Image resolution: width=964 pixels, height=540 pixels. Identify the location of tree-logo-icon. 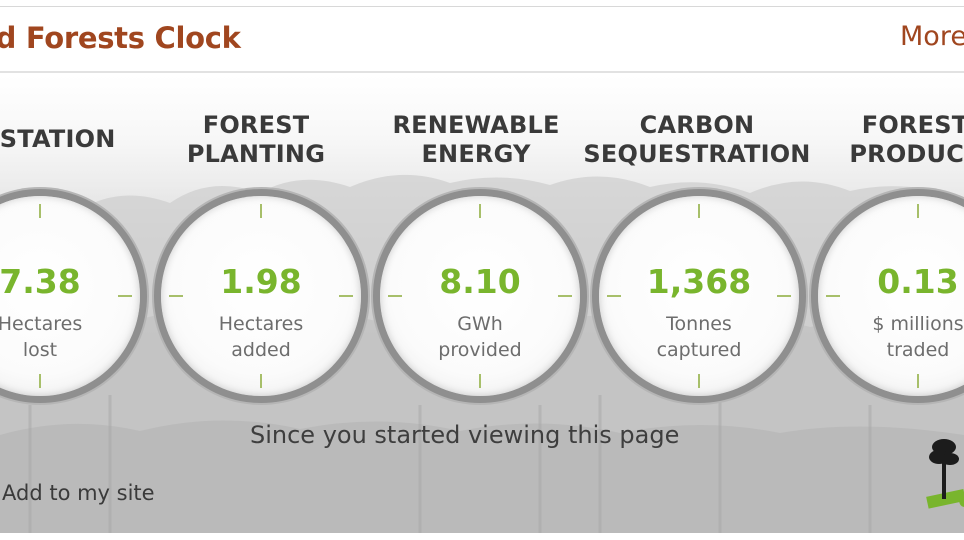
(944, 476).